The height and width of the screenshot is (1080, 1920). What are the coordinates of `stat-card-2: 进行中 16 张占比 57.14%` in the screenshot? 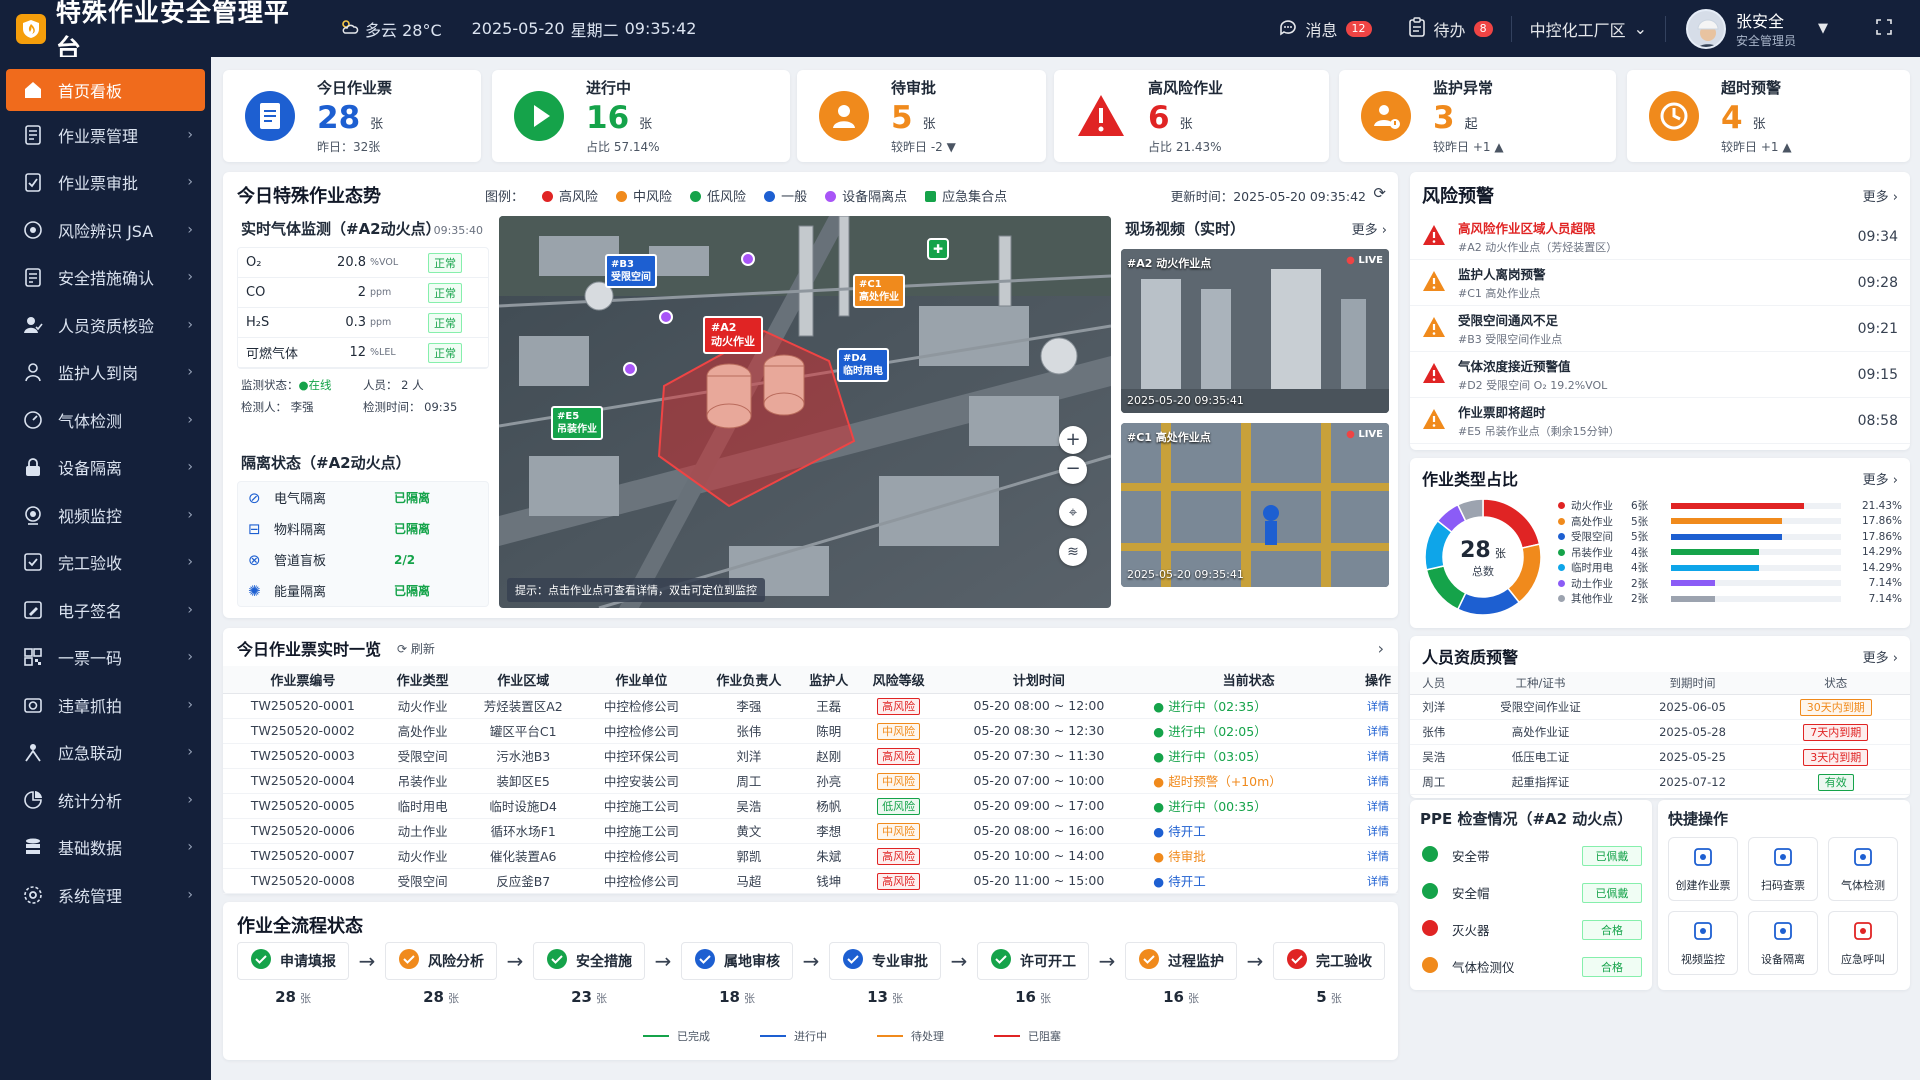 It's located at (641, 116).